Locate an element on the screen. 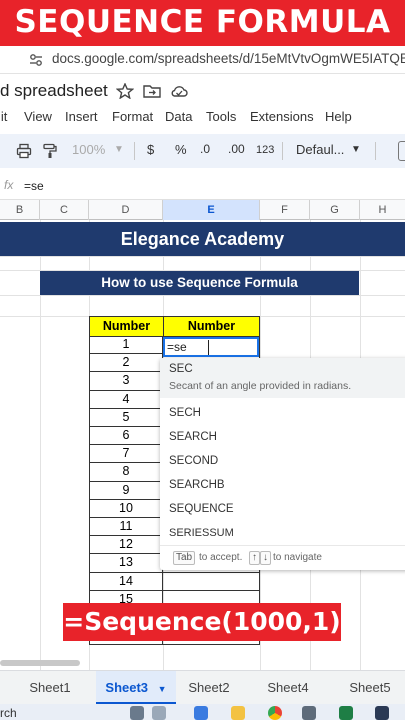 This screenshot has height=720, width=405. subtitle-cell: How to use Sequence Formula is located at coordinates (199, 283).